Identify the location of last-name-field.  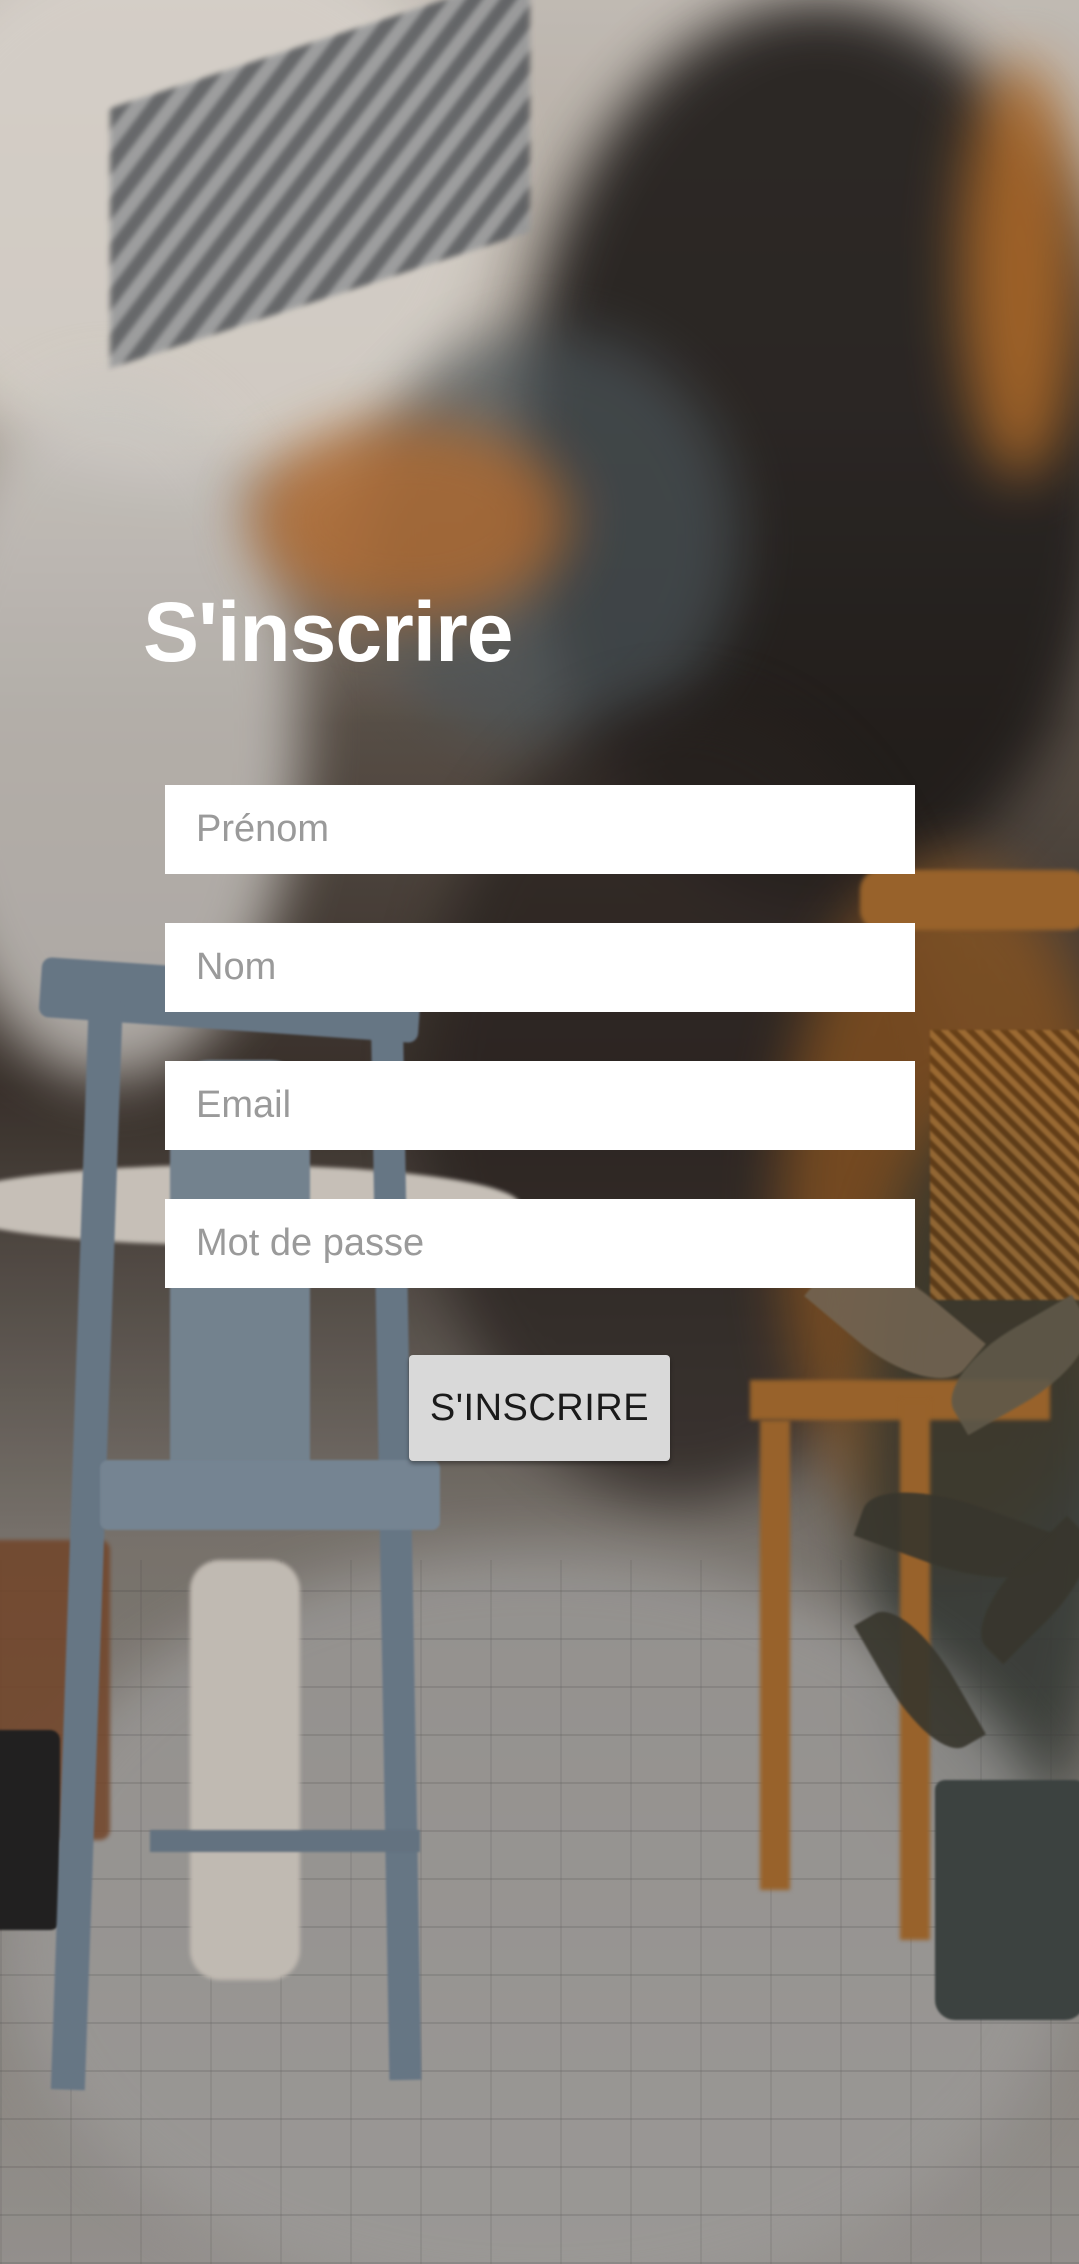
(540, 967).